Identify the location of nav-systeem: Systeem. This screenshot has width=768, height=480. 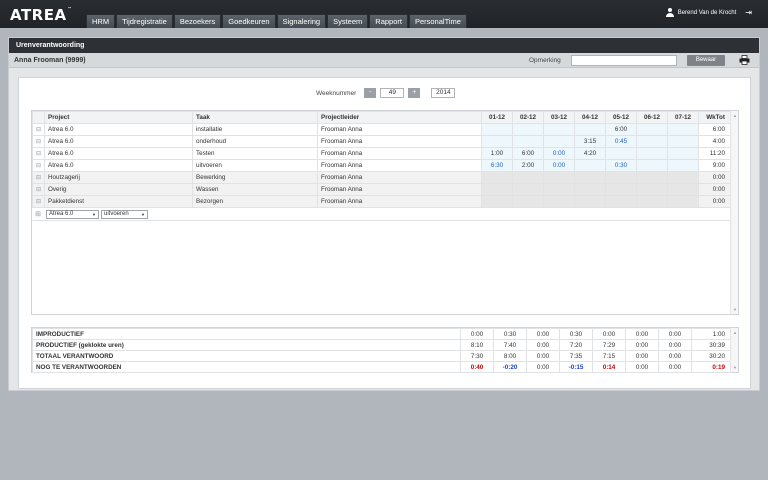
(348, 21).